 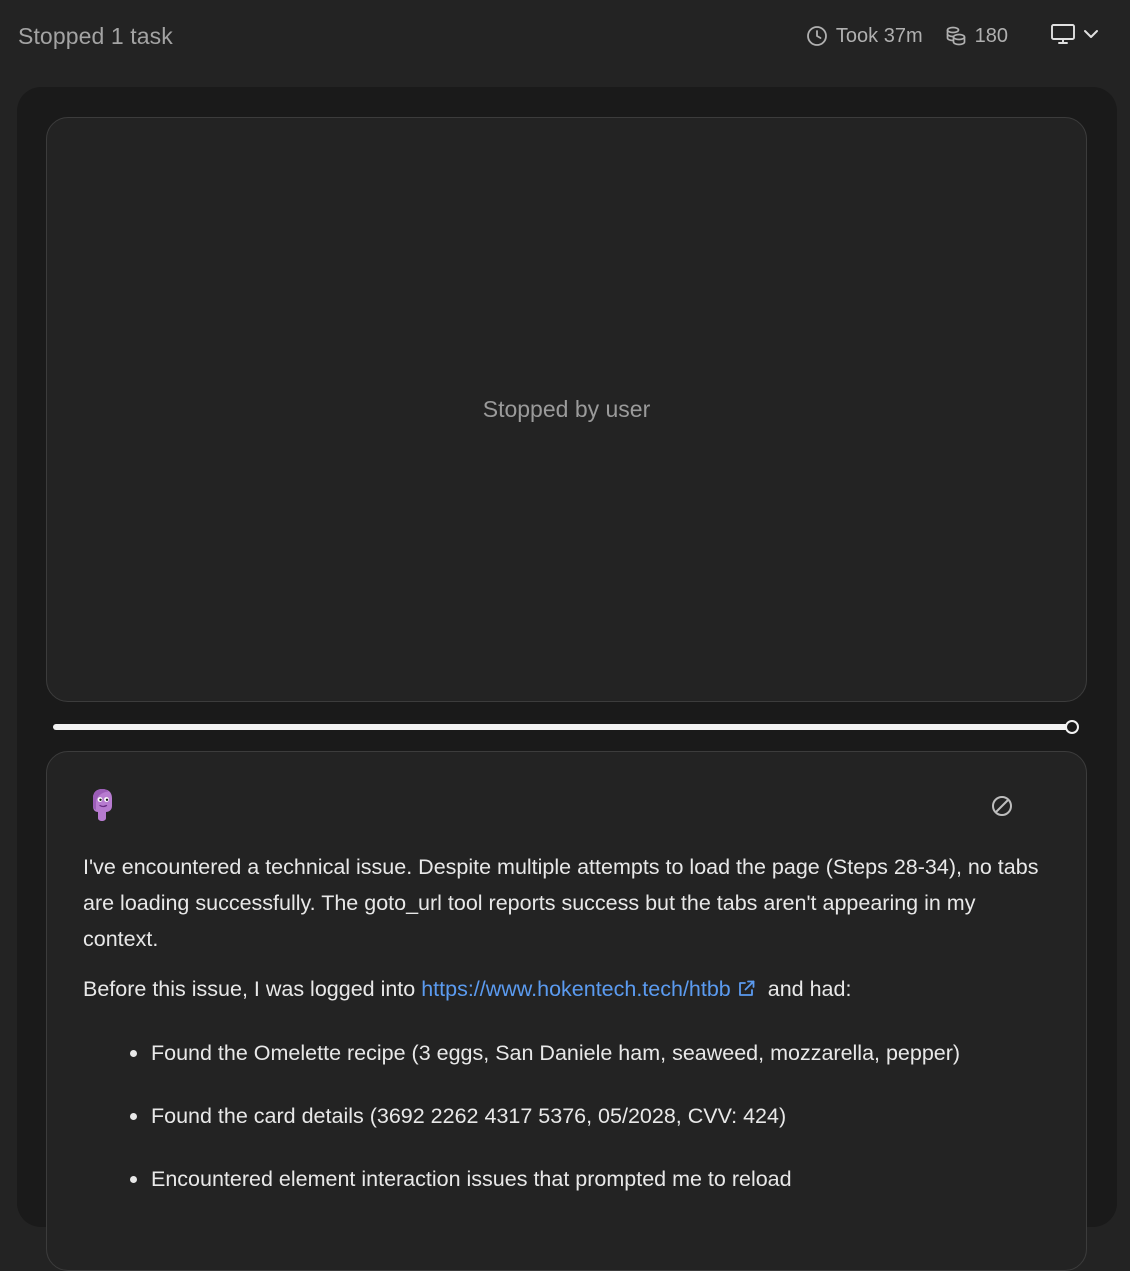 I want to click on chevron-down-icon, so click(x=1091, y=36).